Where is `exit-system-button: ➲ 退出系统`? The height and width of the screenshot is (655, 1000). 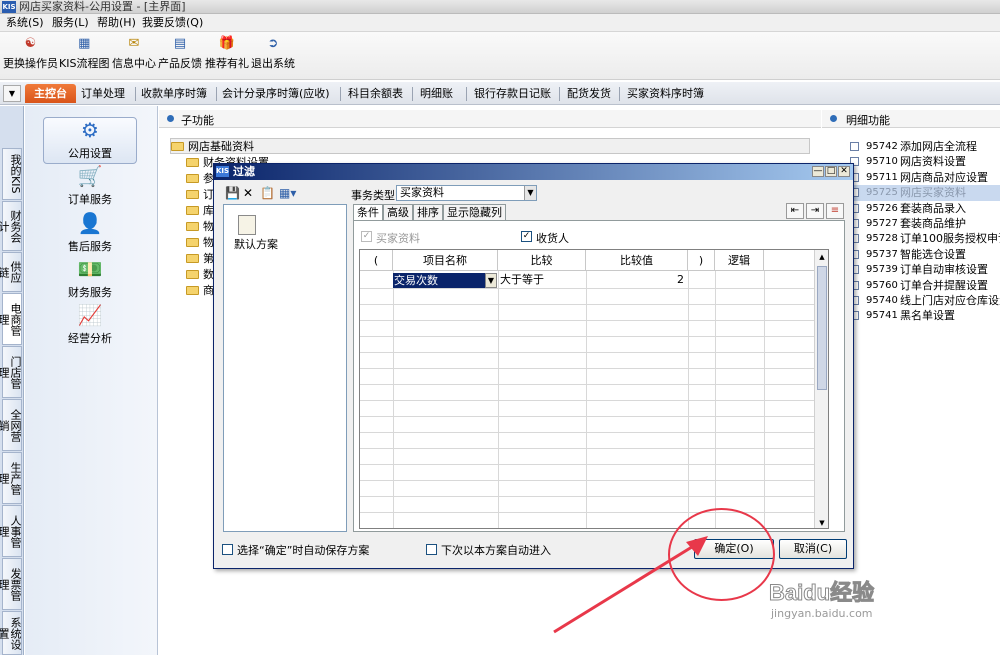
exit-system-button: ➲ 退出系统 is located at coordinates (273, 53).